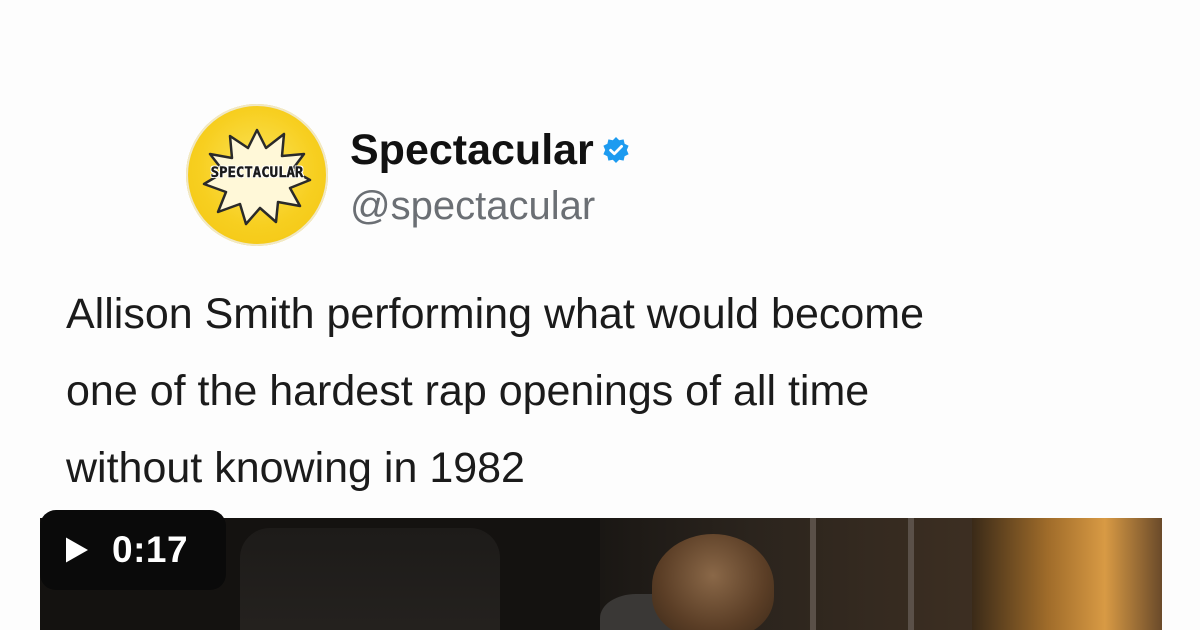 This screenshot has height=630, width=1200. I want to click on verified-badge-icon, so click(616, 150).